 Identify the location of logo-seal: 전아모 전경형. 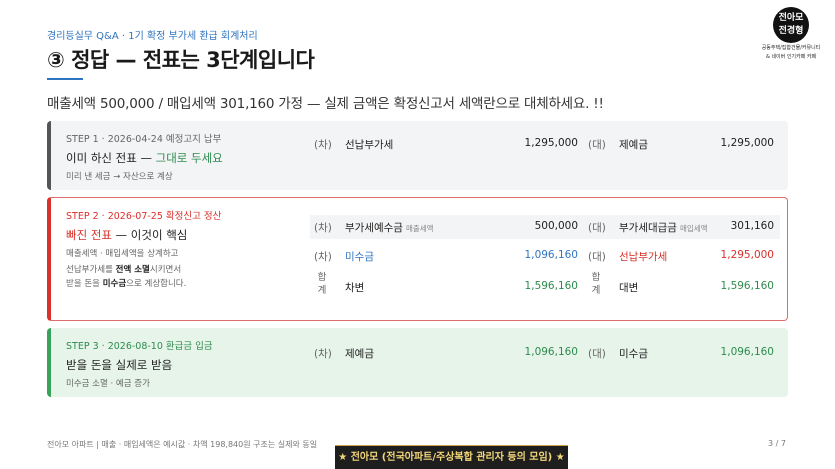
(791, 25).